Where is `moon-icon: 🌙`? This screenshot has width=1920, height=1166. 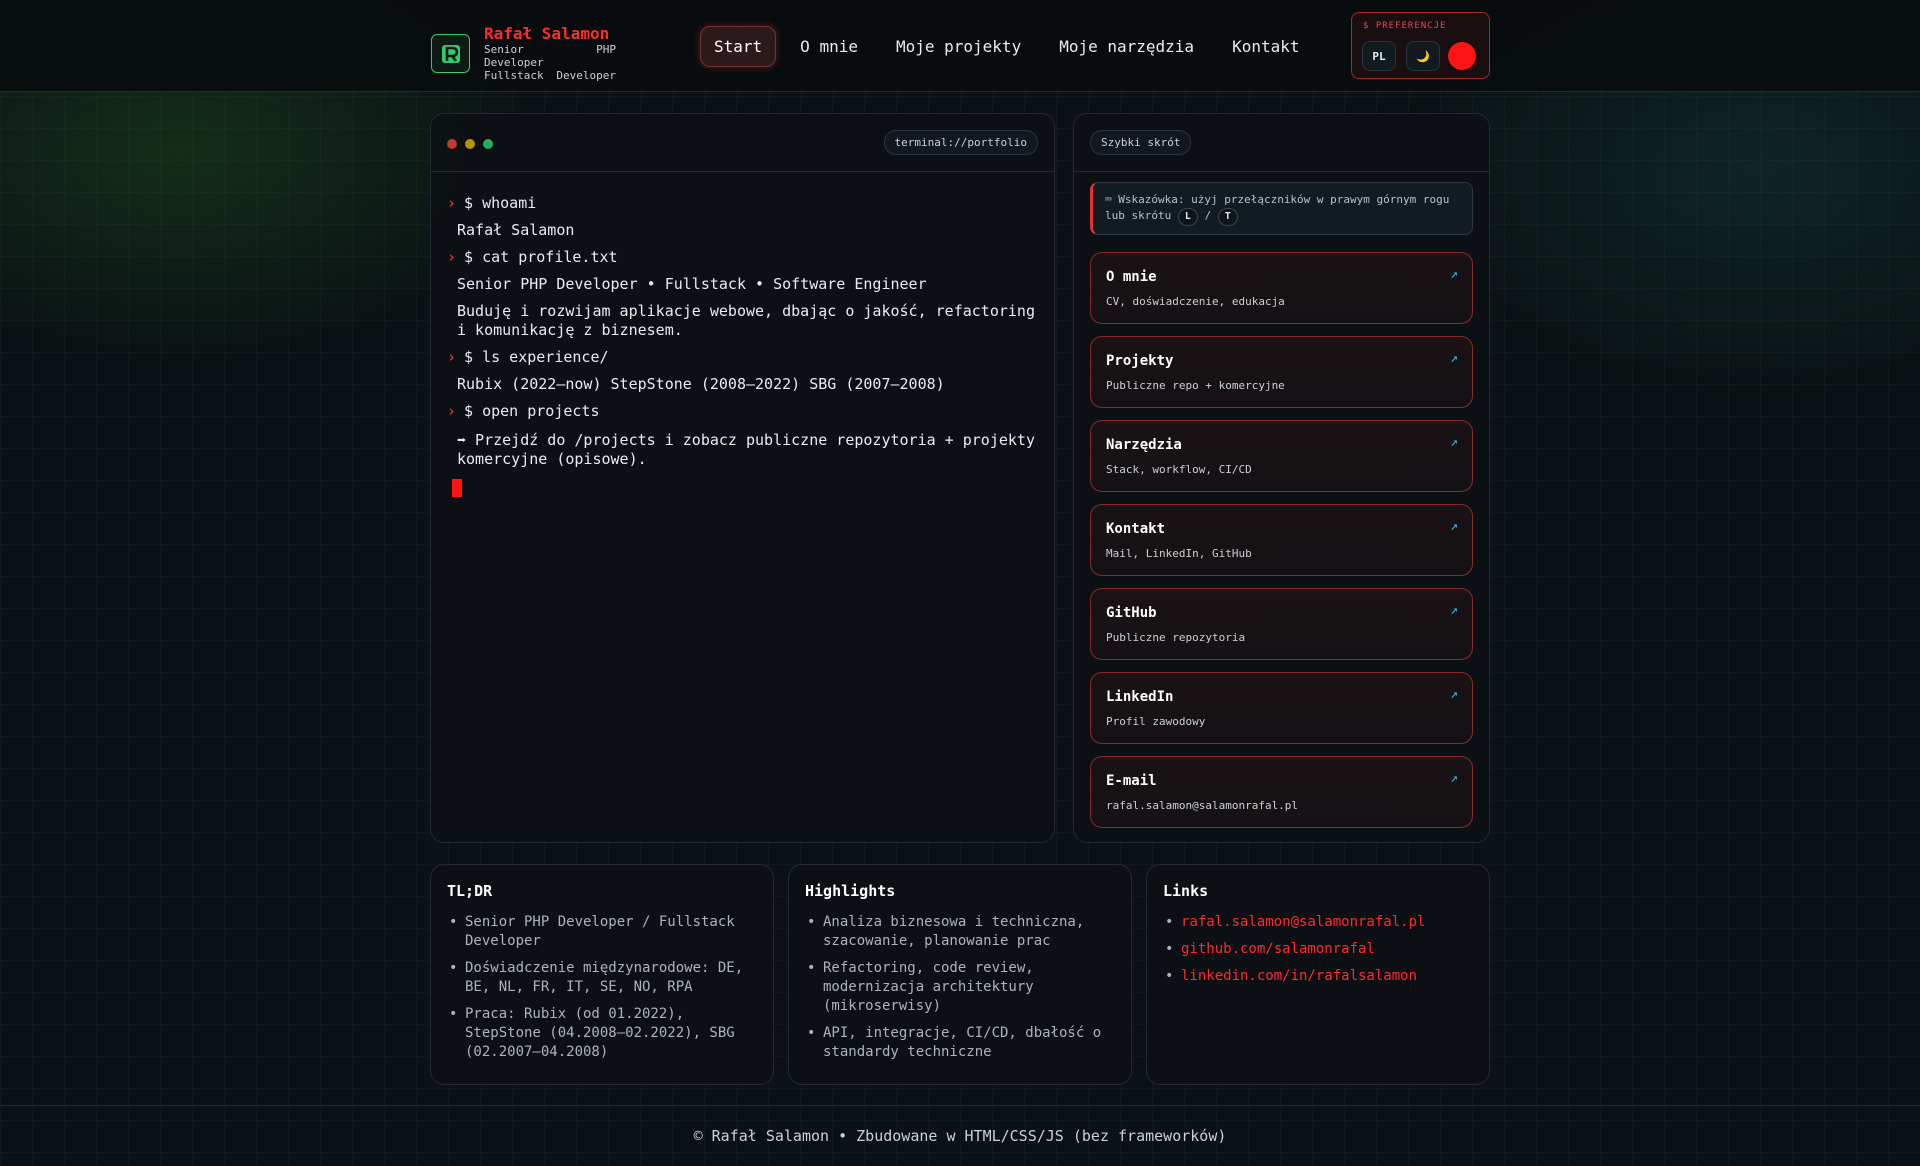 moon-icon: 🌙 is located at coordinates (1423, 56).